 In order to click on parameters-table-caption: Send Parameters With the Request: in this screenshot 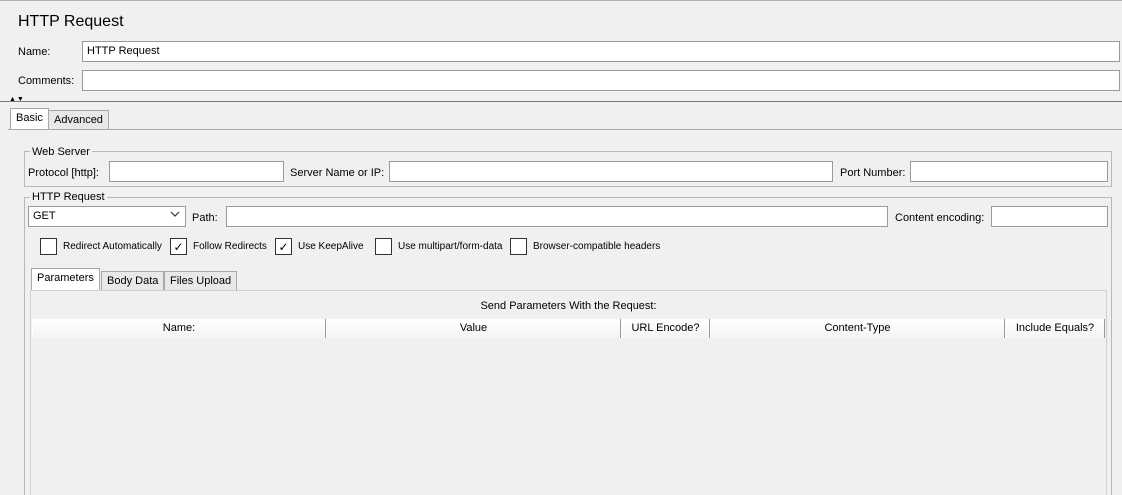, I will do `click(568, 306)`.